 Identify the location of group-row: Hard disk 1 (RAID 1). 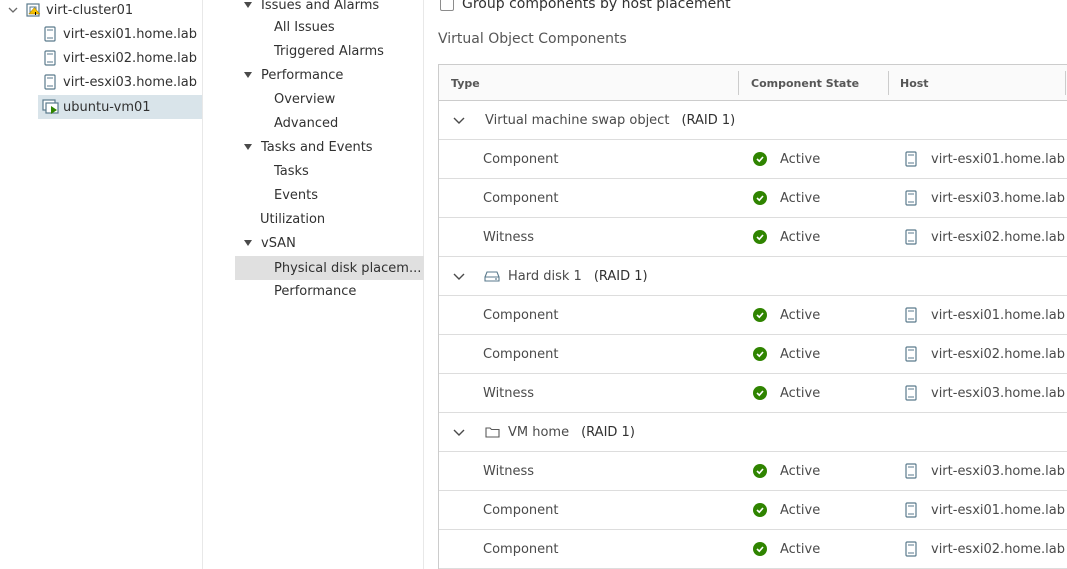
(753, 276).